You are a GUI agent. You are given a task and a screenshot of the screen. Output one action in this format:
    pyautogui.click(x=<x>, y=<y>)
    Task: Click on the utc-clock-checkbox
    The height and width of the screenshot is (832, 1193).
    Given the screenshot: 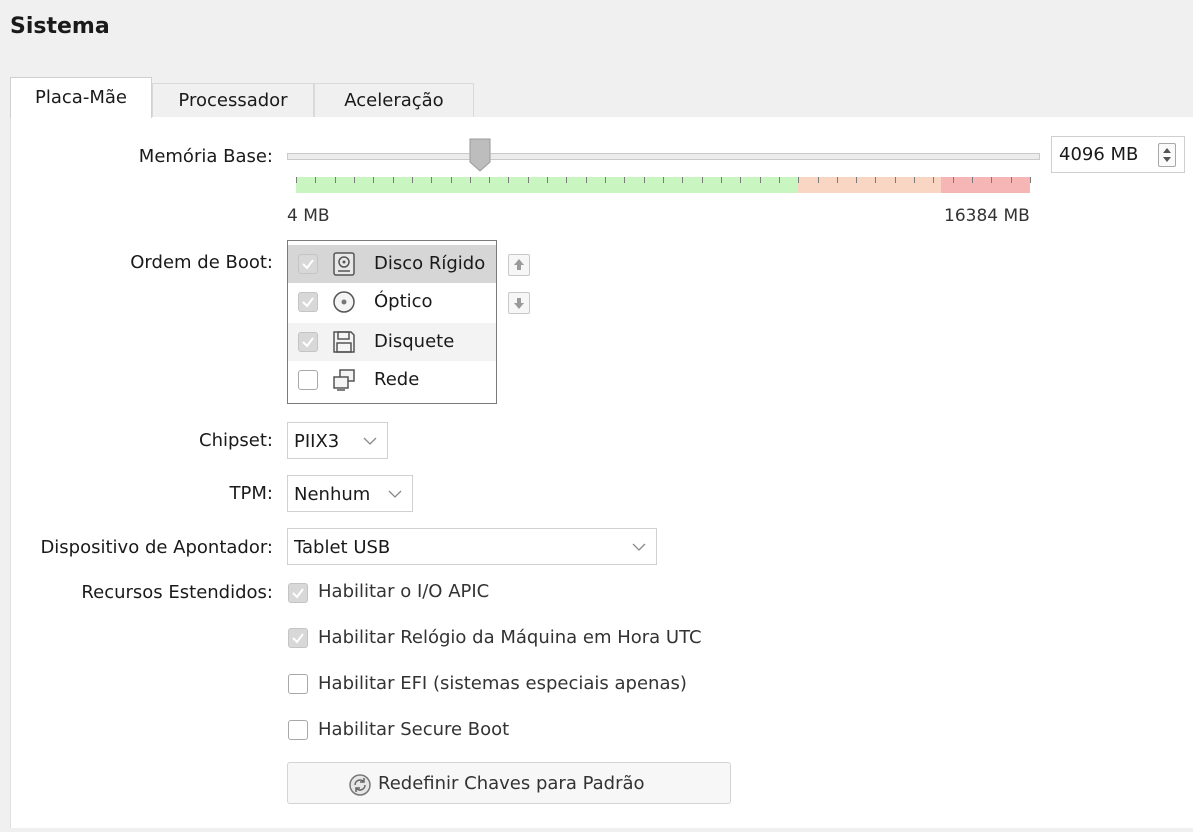 What is the action you would take?
    pyautogui.click(x=298, y=638)
    